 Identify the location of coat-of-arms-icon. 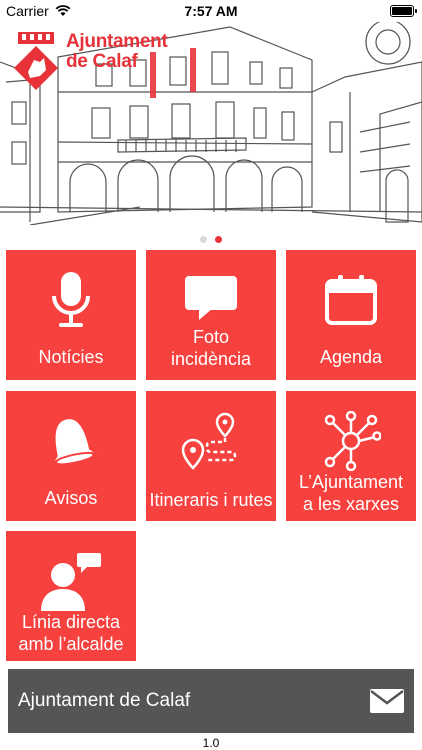
(36, 61).